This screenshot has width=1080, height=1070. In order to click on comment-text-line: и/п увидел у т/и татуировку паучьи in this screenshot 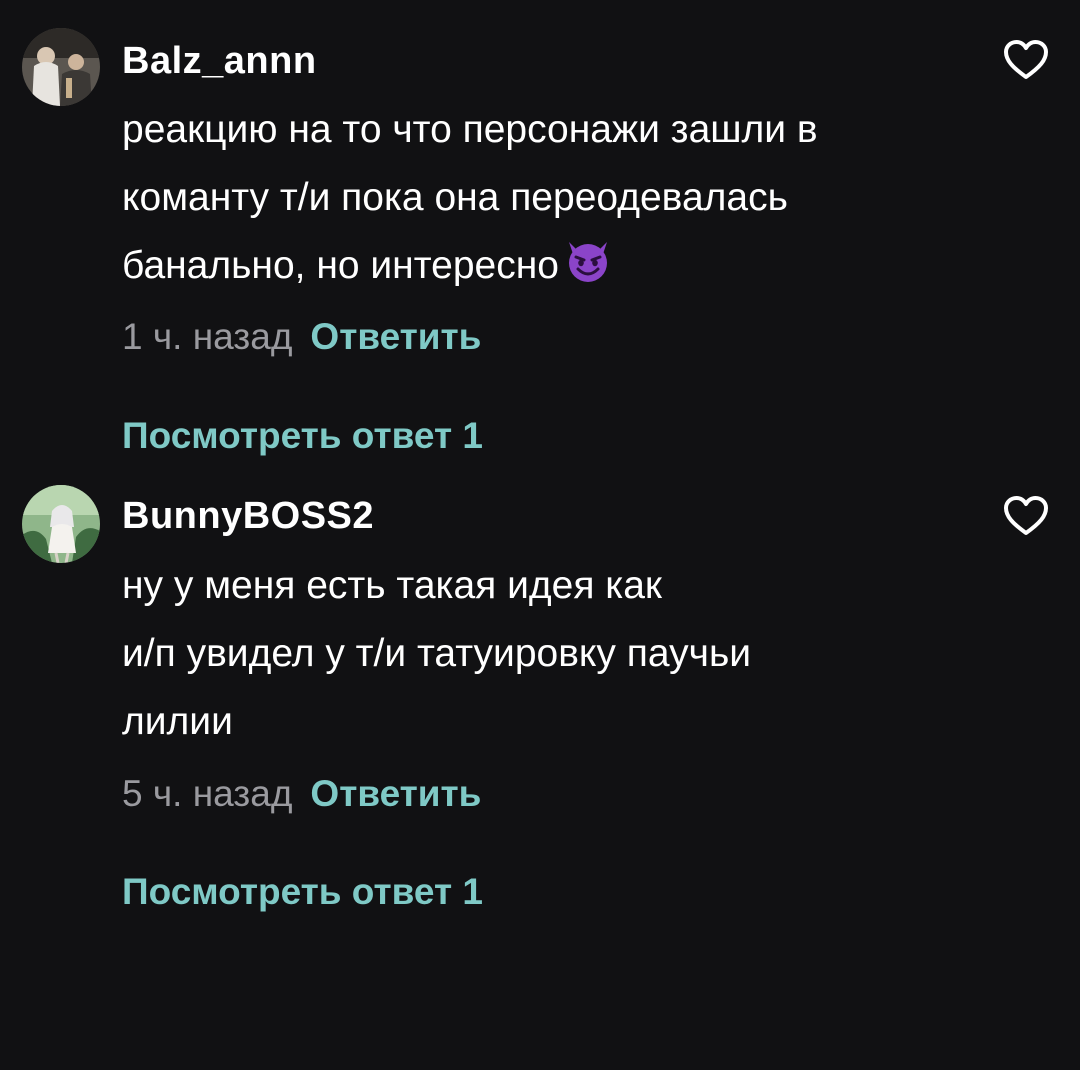, I will do `click(437, 653)`.